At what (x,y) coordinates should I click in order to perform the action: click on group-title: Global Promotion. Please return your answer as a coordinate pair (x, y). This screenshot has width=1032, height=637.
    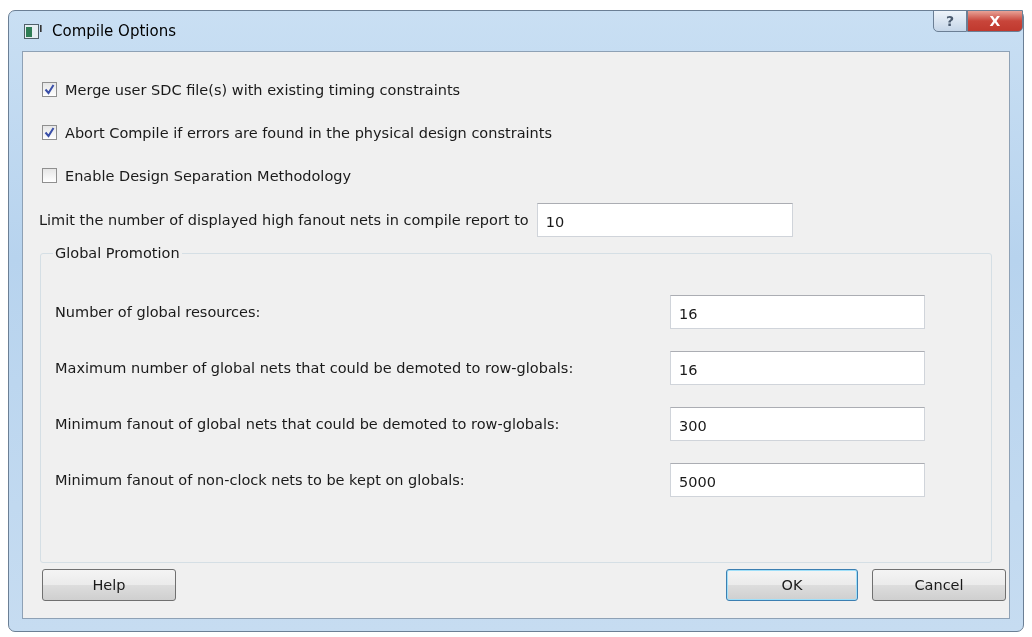
    Looking at the image, I should click on (117, 253).